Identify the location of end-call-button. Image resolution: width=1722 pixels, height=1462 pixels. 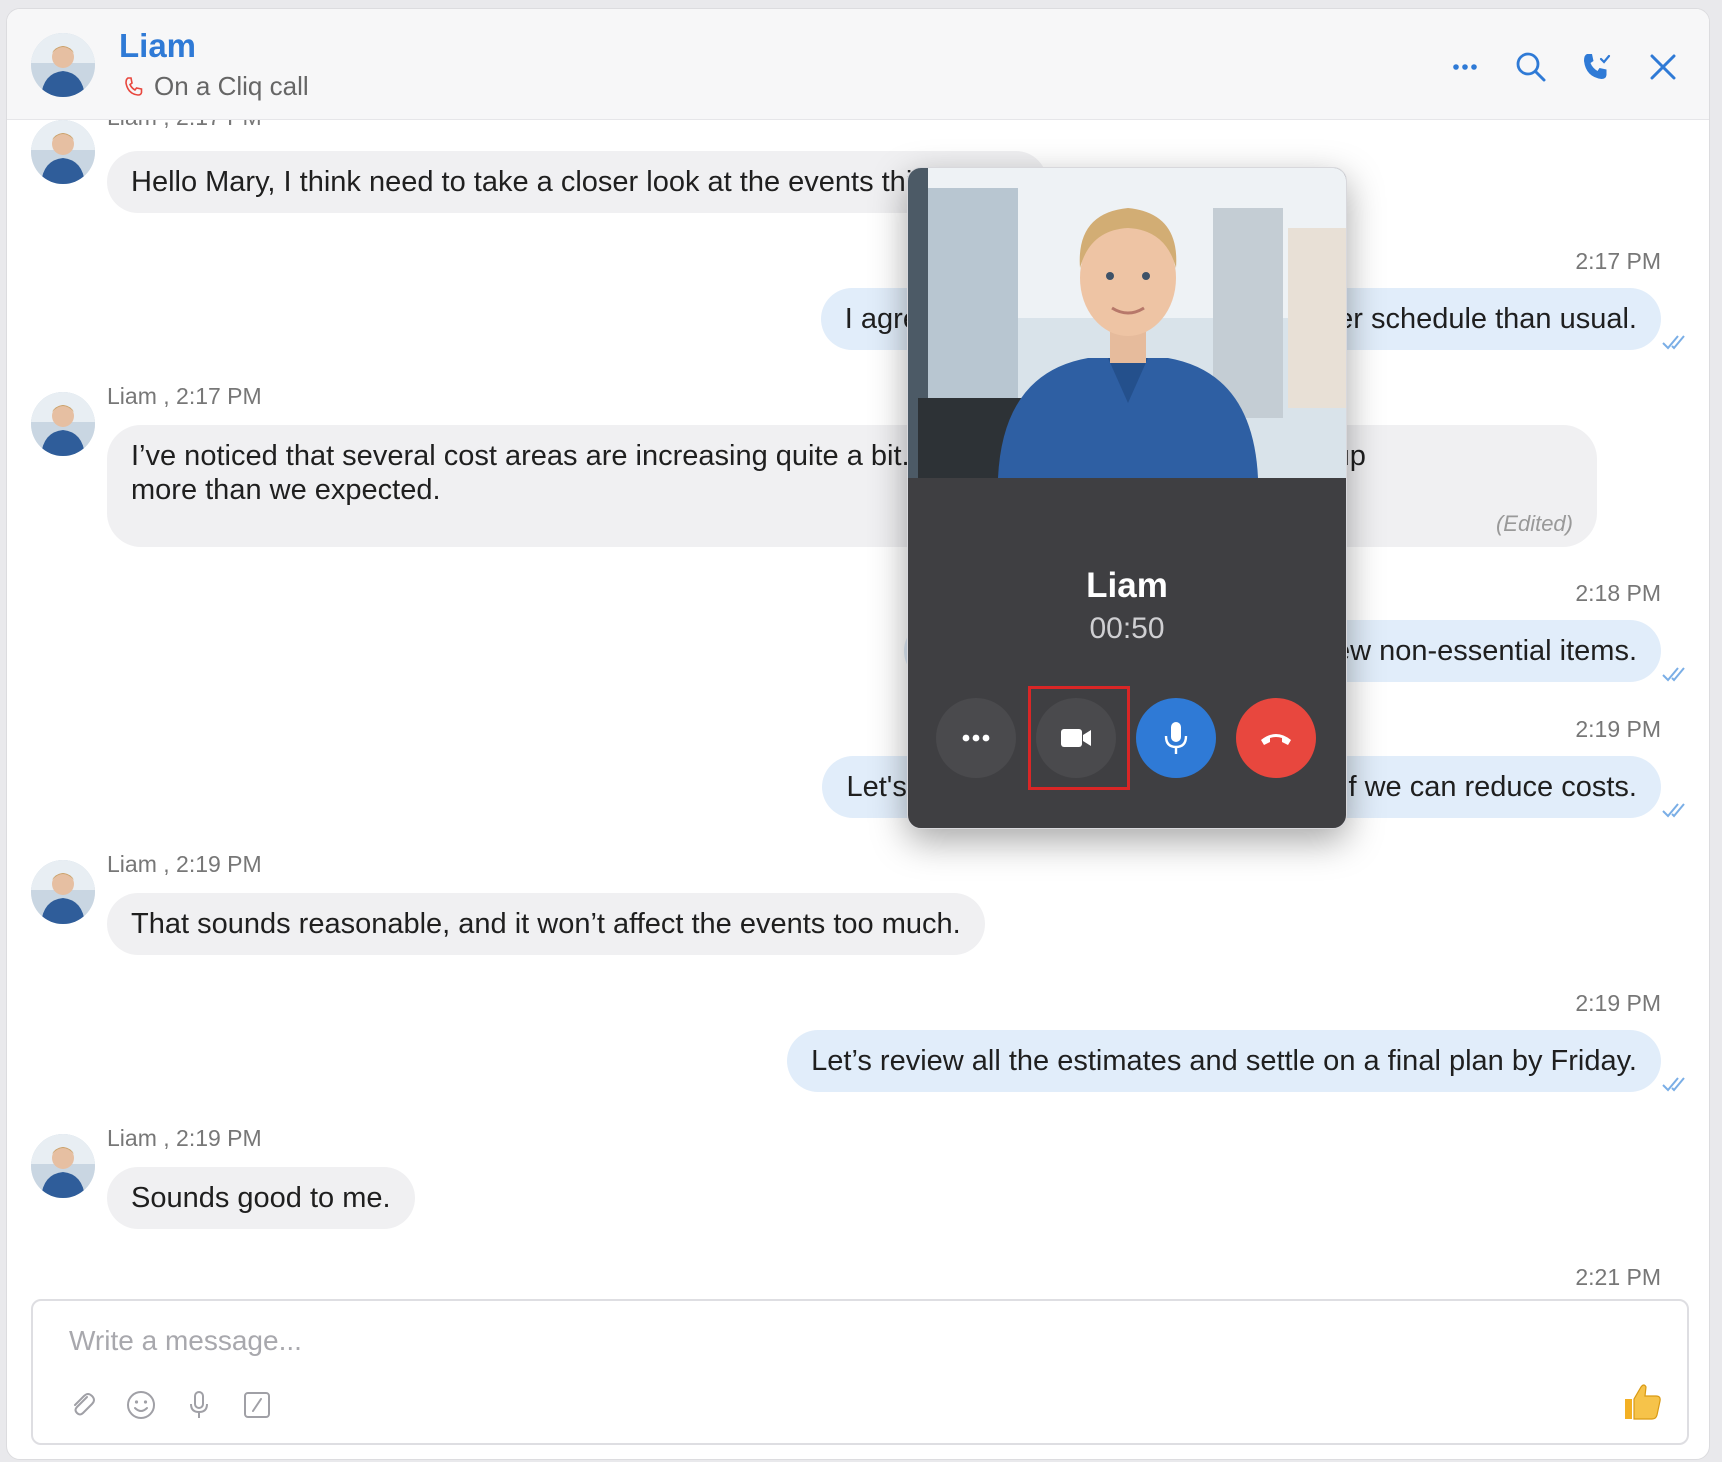
(1276, 738).